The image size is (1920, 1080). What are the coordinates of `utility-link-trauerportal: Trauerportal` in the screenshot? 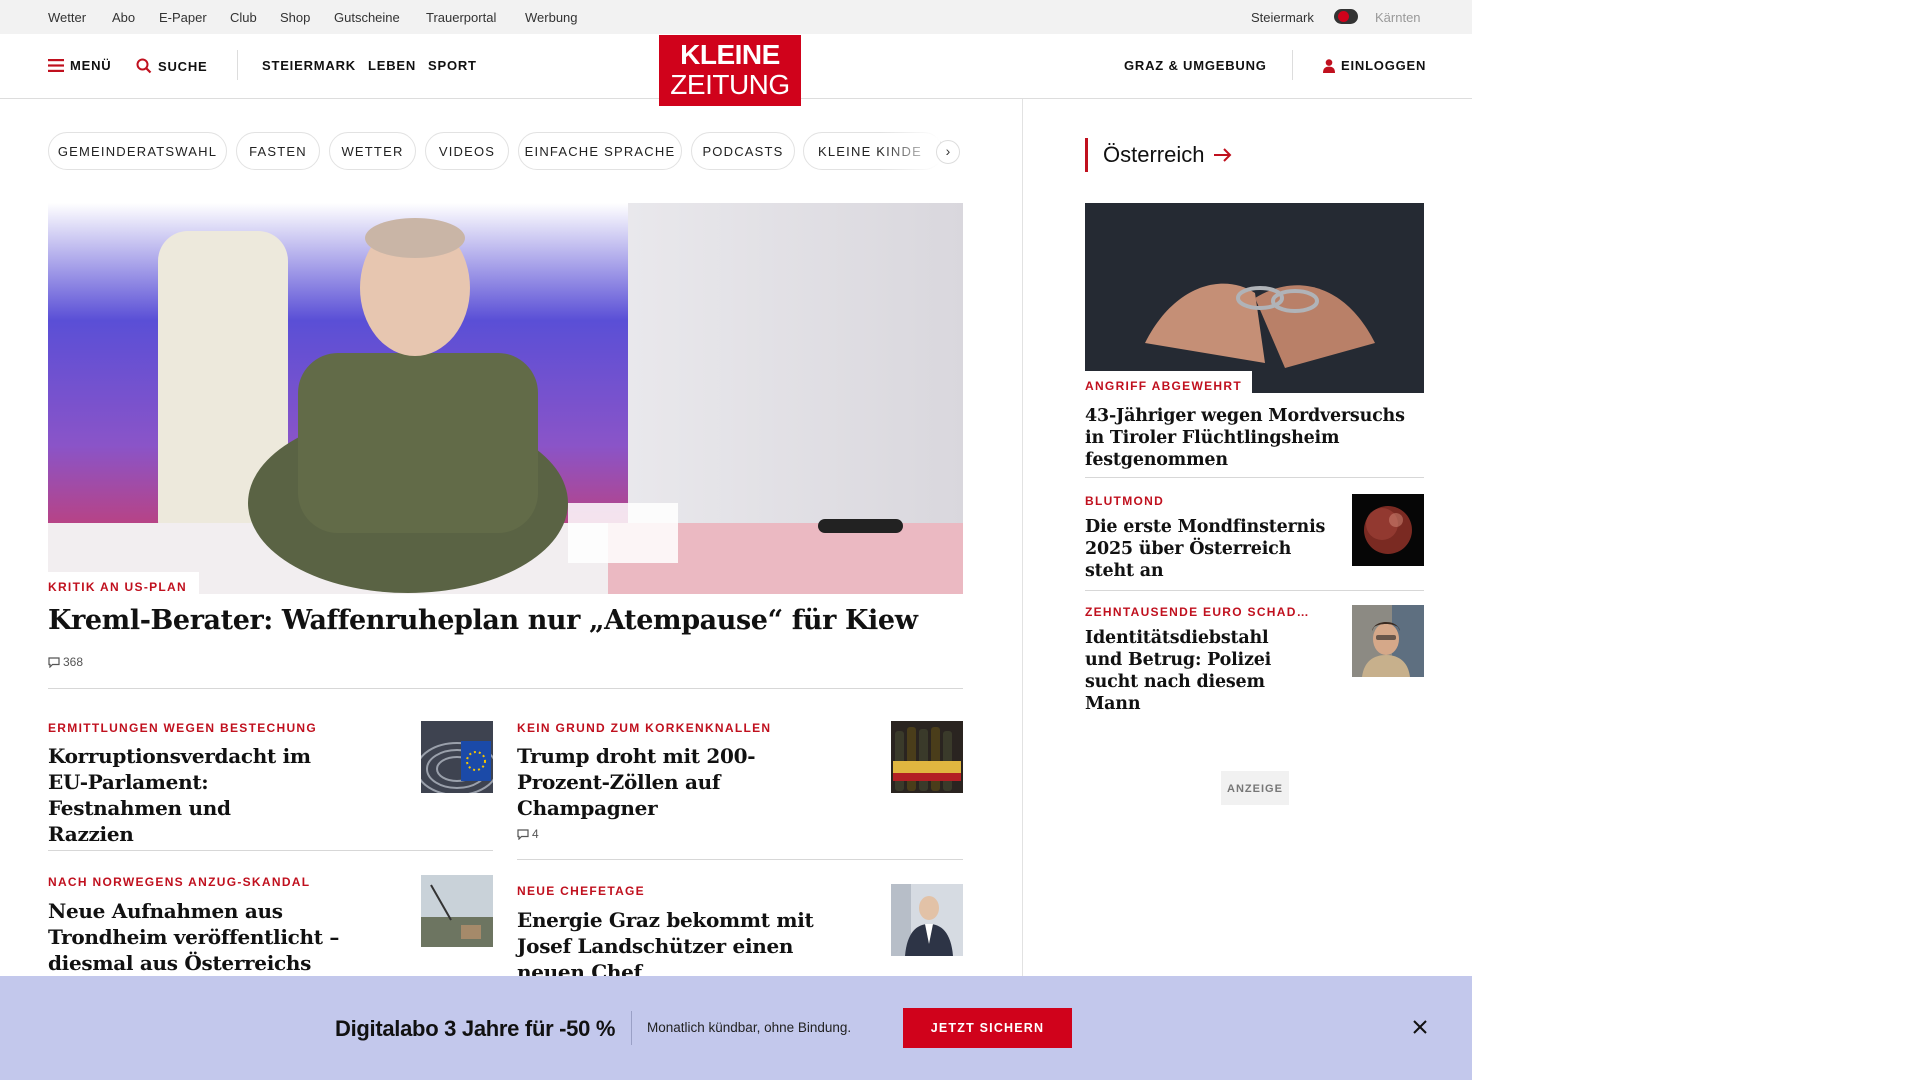 It's located at (461, 17).